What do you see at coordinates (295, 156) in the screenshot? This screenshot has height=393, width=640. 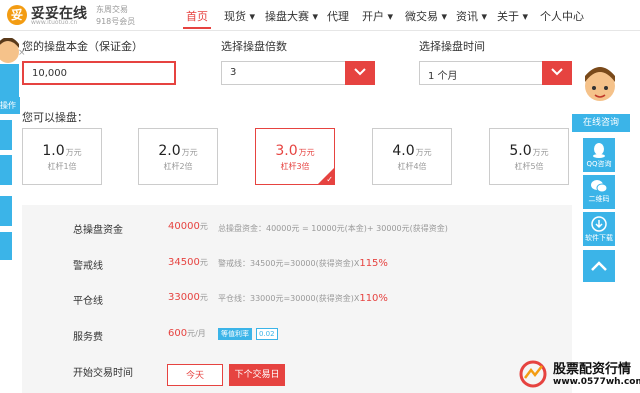 I see `amount-card-3-selected: 3.0万元 杠杆3倍 ✓` at bounding box center [295, 156].